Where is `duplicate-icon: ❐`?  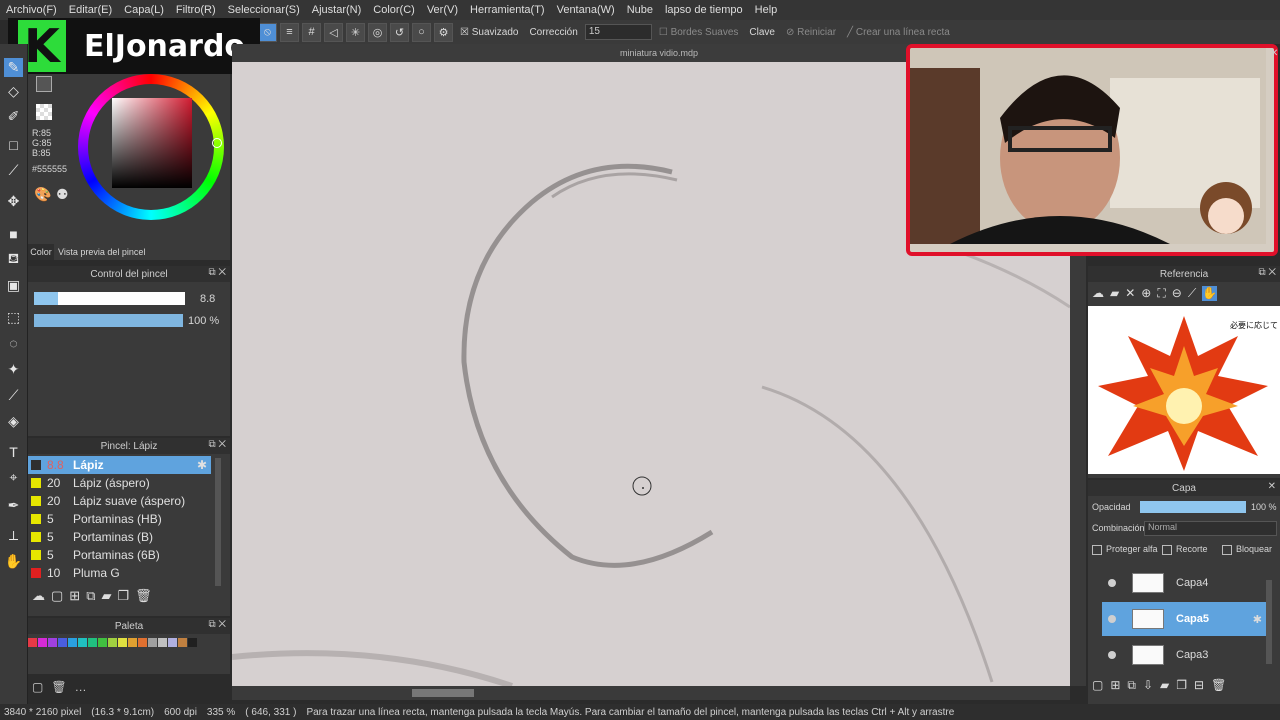
duplicate-icon: ❐ is located at coordinates (1181, 685).